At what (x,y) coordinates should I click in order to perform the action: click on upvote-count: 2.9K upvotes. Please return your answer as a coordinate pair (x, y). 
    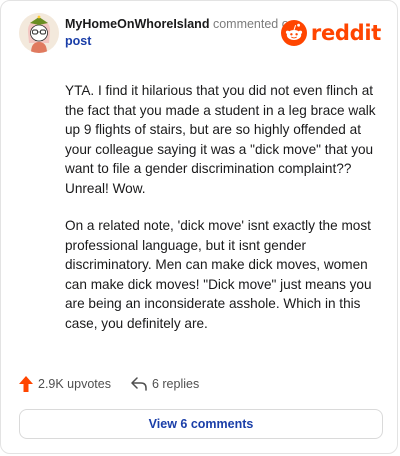
    Looking at the image, I should click on (74, 384).